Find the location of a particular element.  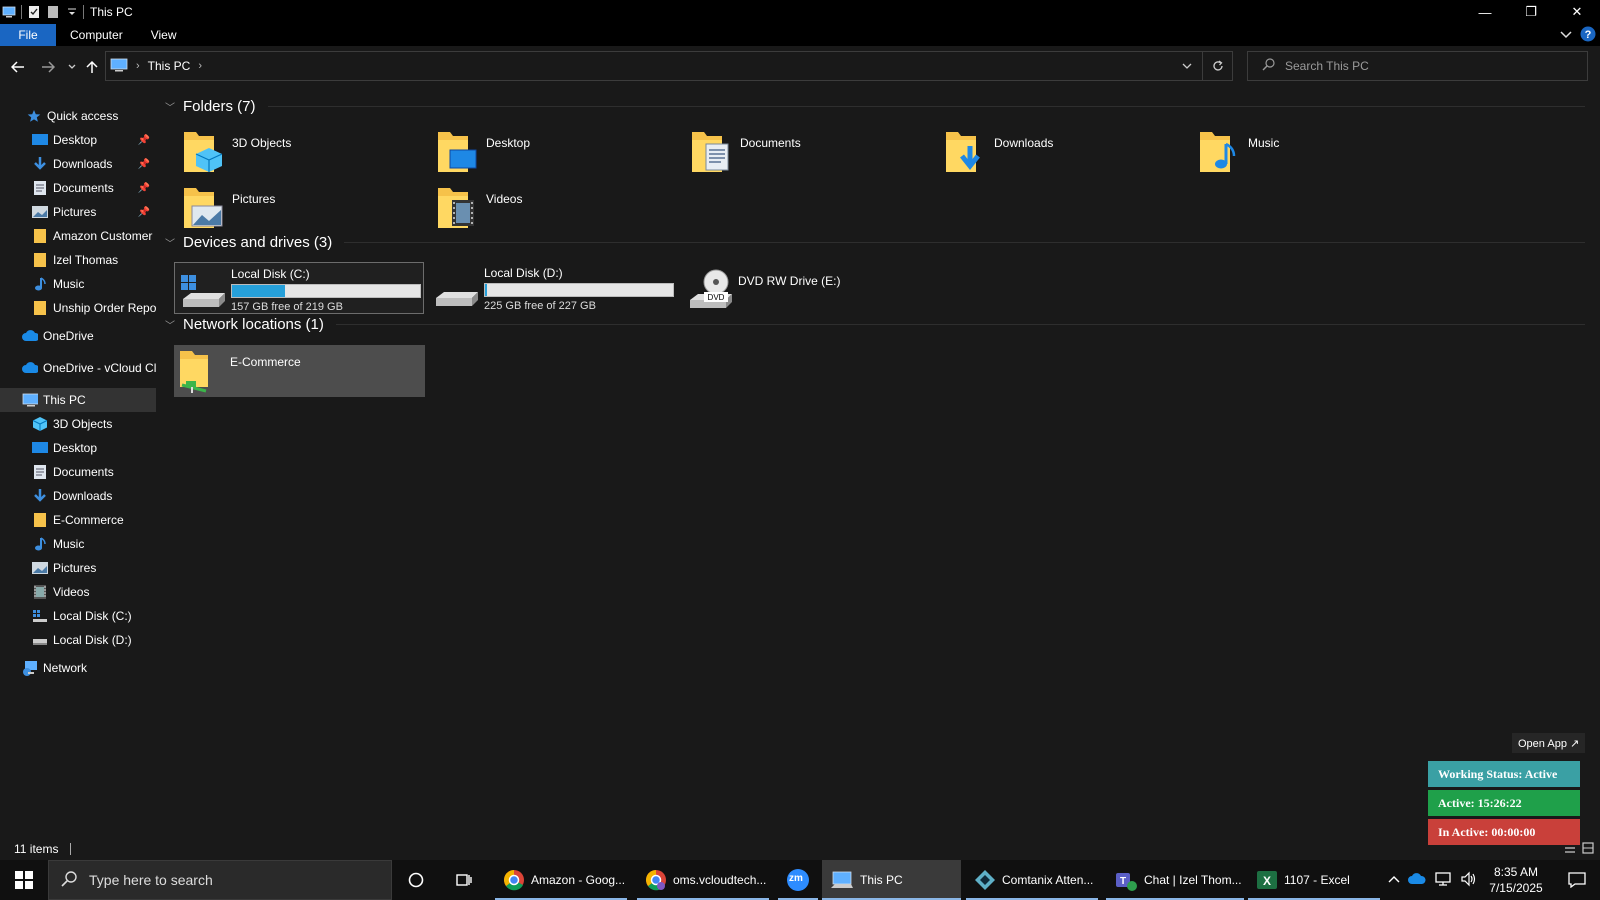

group-title: Network locations (1) is located at coordinates (253, 324).